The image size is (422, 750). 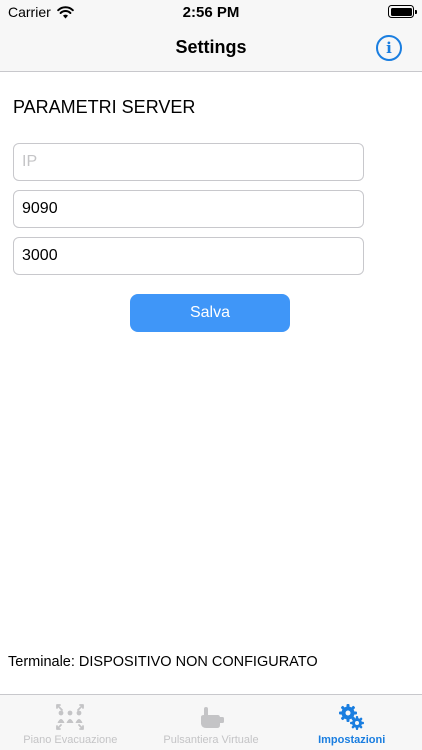 I want to click on hand-press-icon, so click(x=212, y=717).